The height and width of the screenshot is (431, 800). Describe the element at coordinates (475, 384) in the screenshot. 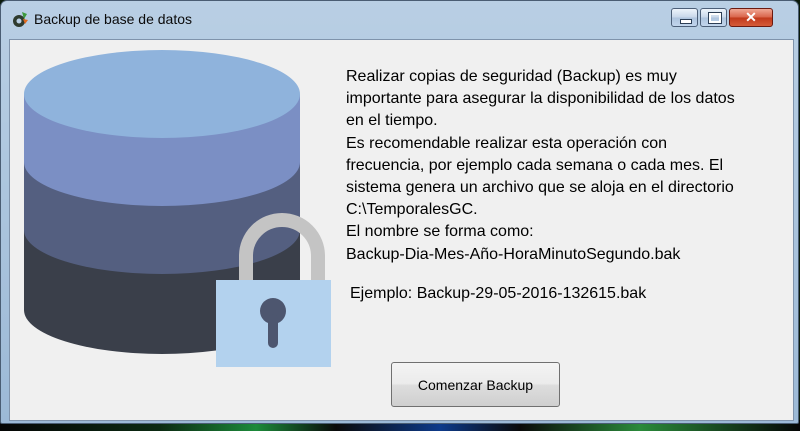

I see `start-backup-button: Comenzar Backup` at that location.